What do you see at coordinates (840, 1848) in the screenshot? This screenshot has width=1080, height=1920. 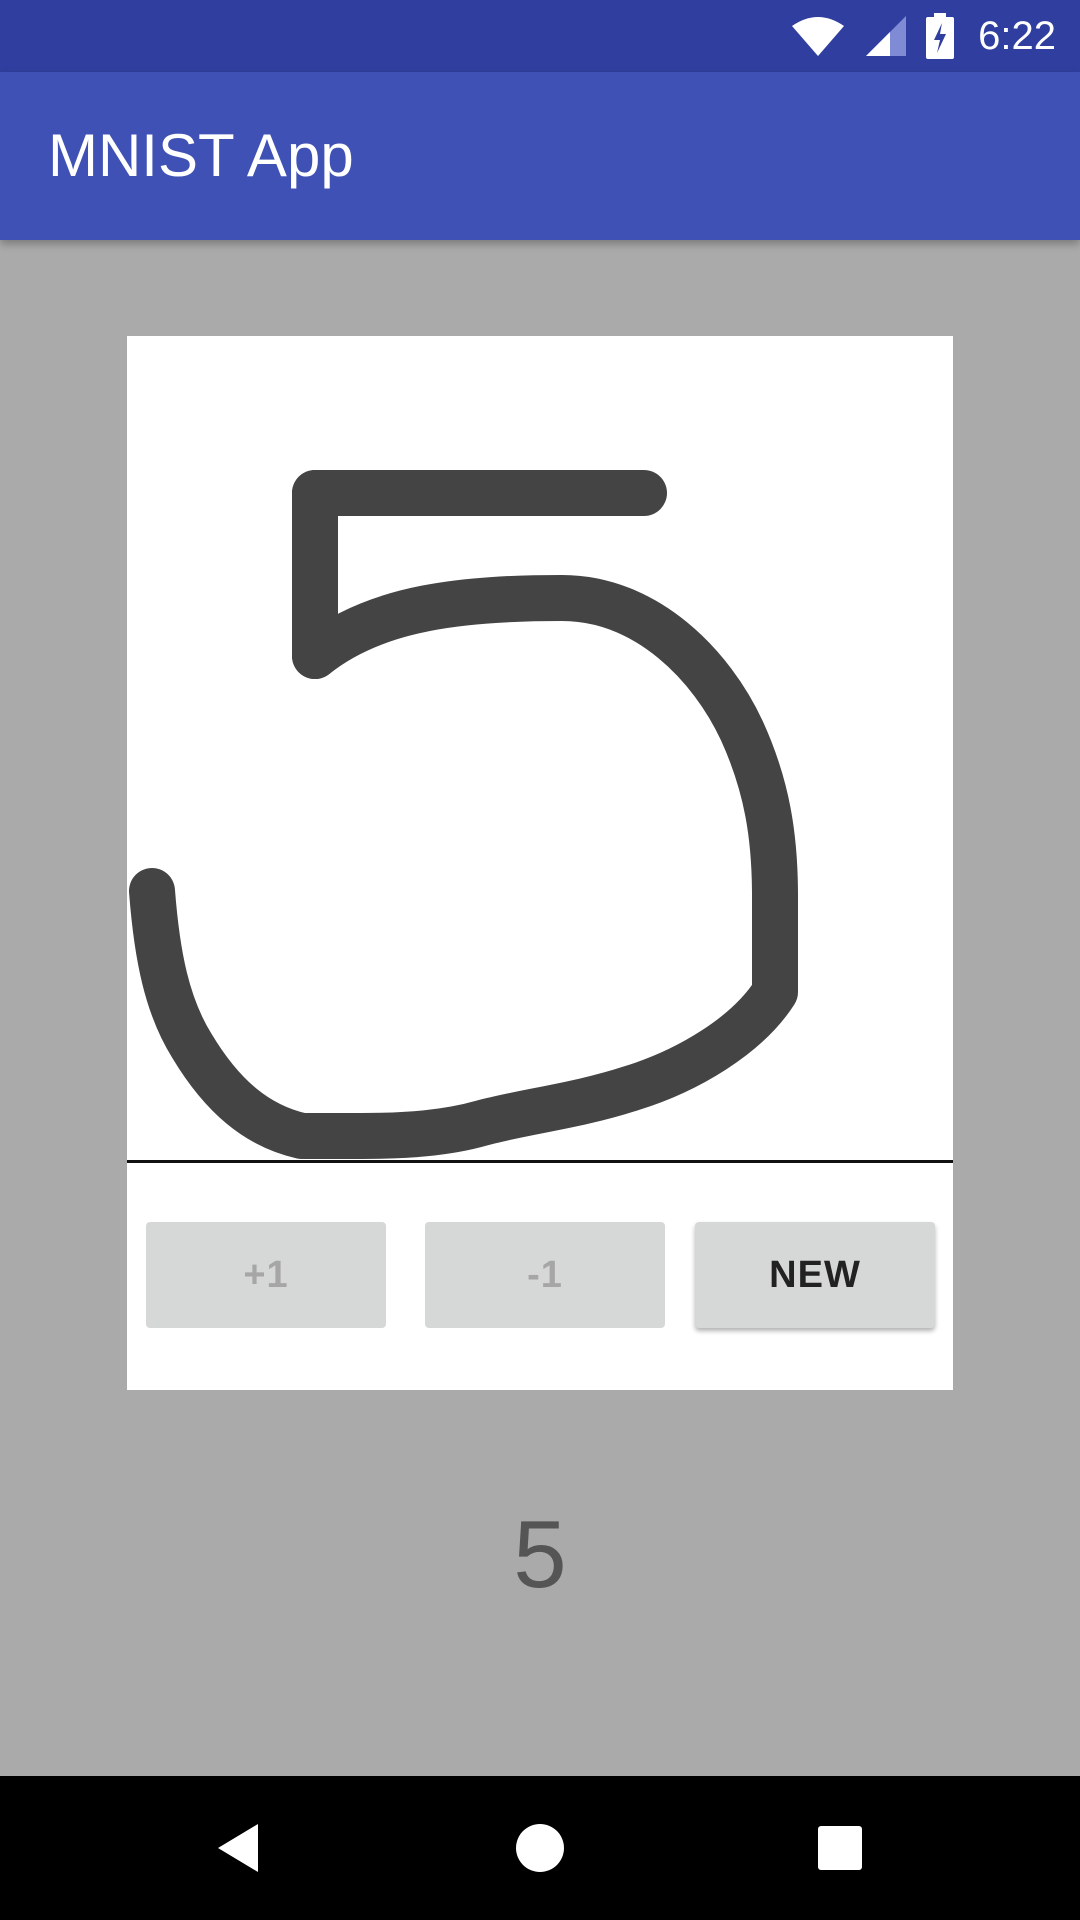 I see `recents-icon` at bounding box center [840, 1848].